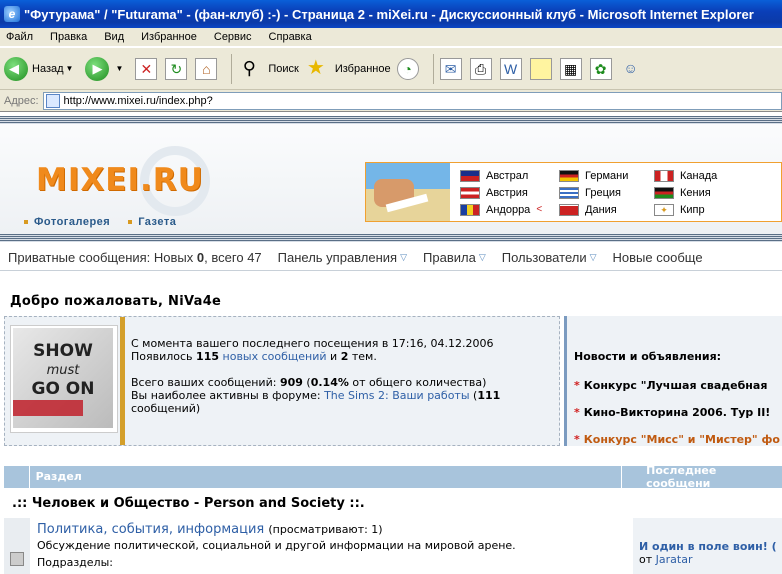  Describe the element at coordinates (391, 37) in the screenshot. I see `menu-bar: Файл Правка Вид Избранное Сервис Справка` at that location.